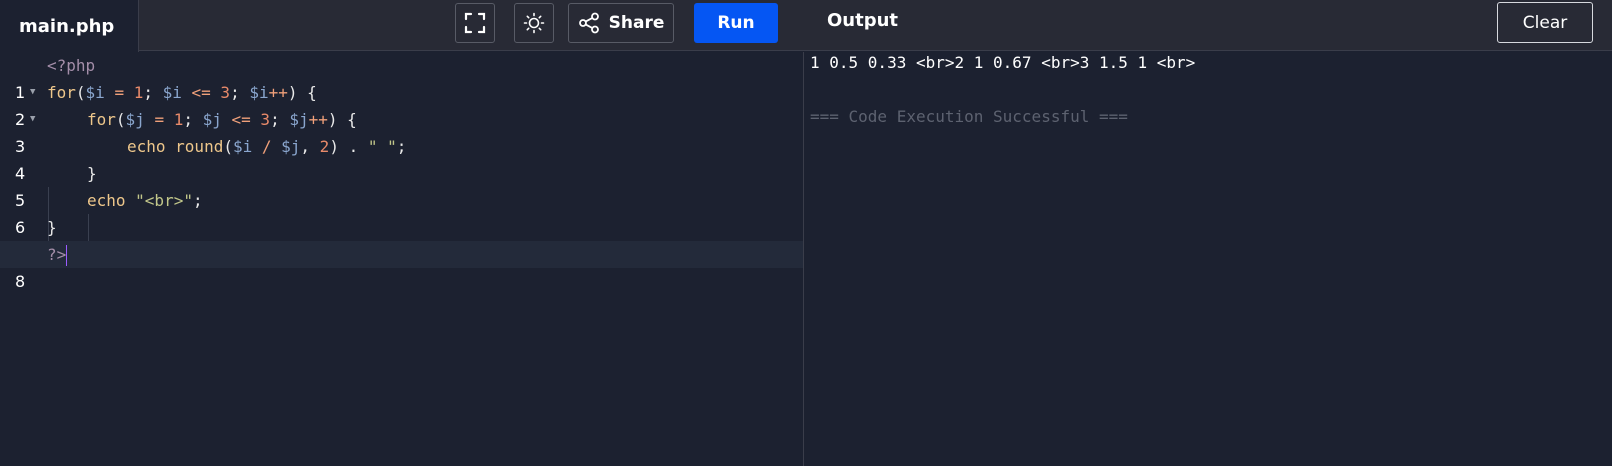 This screenshot has width=1612, height=466. Describe the element at coordinates (324, 146) in the screenshot. I see `number: 2` at that location.